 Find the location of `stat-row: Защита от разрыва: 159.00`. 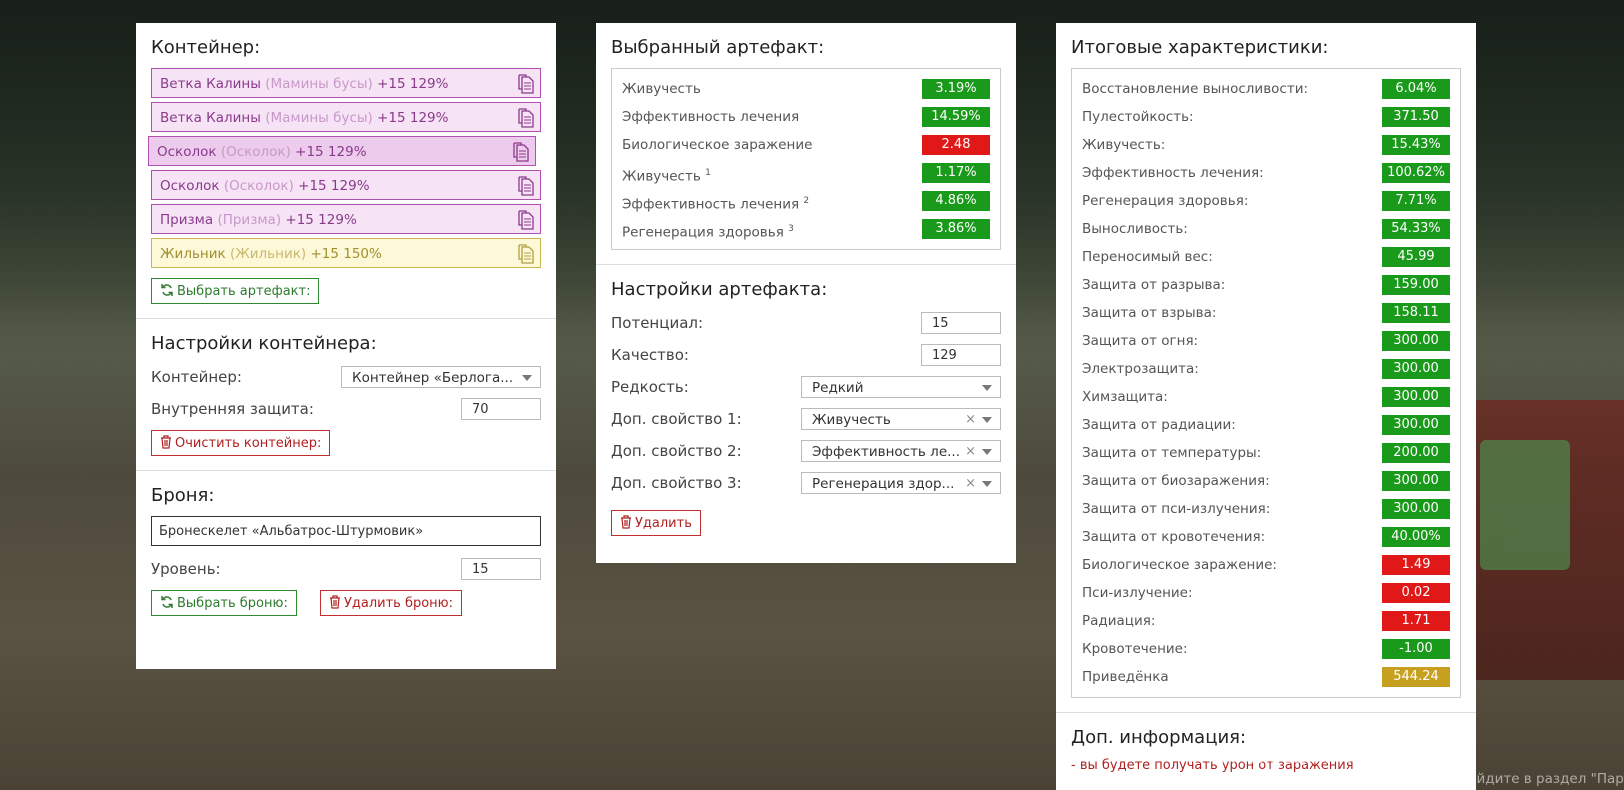

stat-row: Защита от разрыва: 159.00 is located at coordinates (1266, 285).